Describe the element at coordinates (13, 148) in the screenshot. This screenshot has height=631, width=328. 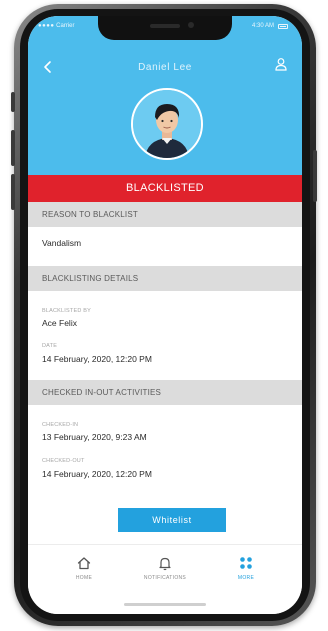
I see `side-button-volume-up` at that location.